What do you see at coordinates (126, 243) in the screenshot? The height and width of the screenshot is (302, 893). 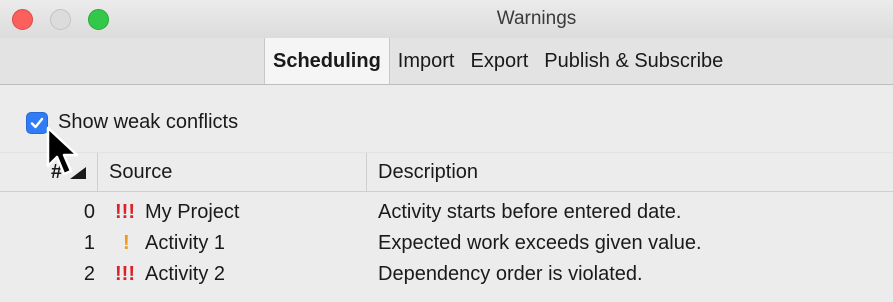 I see `severity-icon: !` at bounding box center [126, 243].